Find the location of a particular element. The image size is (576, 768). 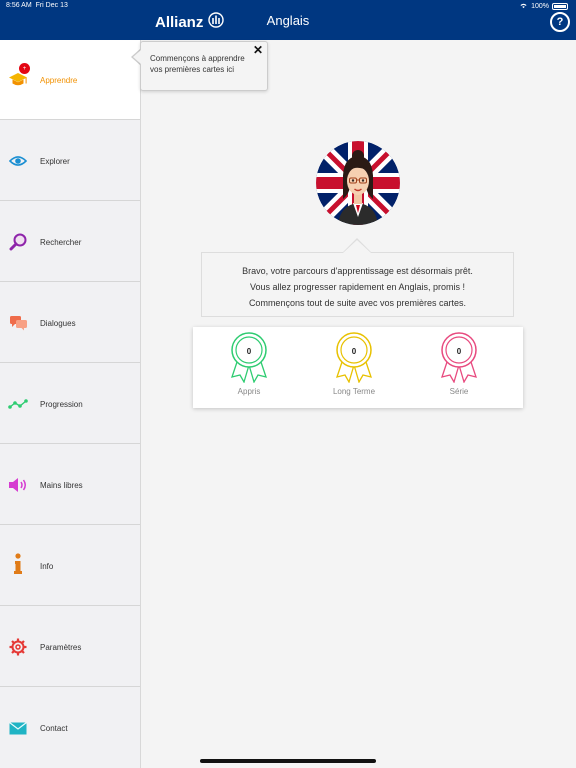

stats-panel: 0 Appris 0 Long Terme 0 Série is located at coordinates (358, 367).